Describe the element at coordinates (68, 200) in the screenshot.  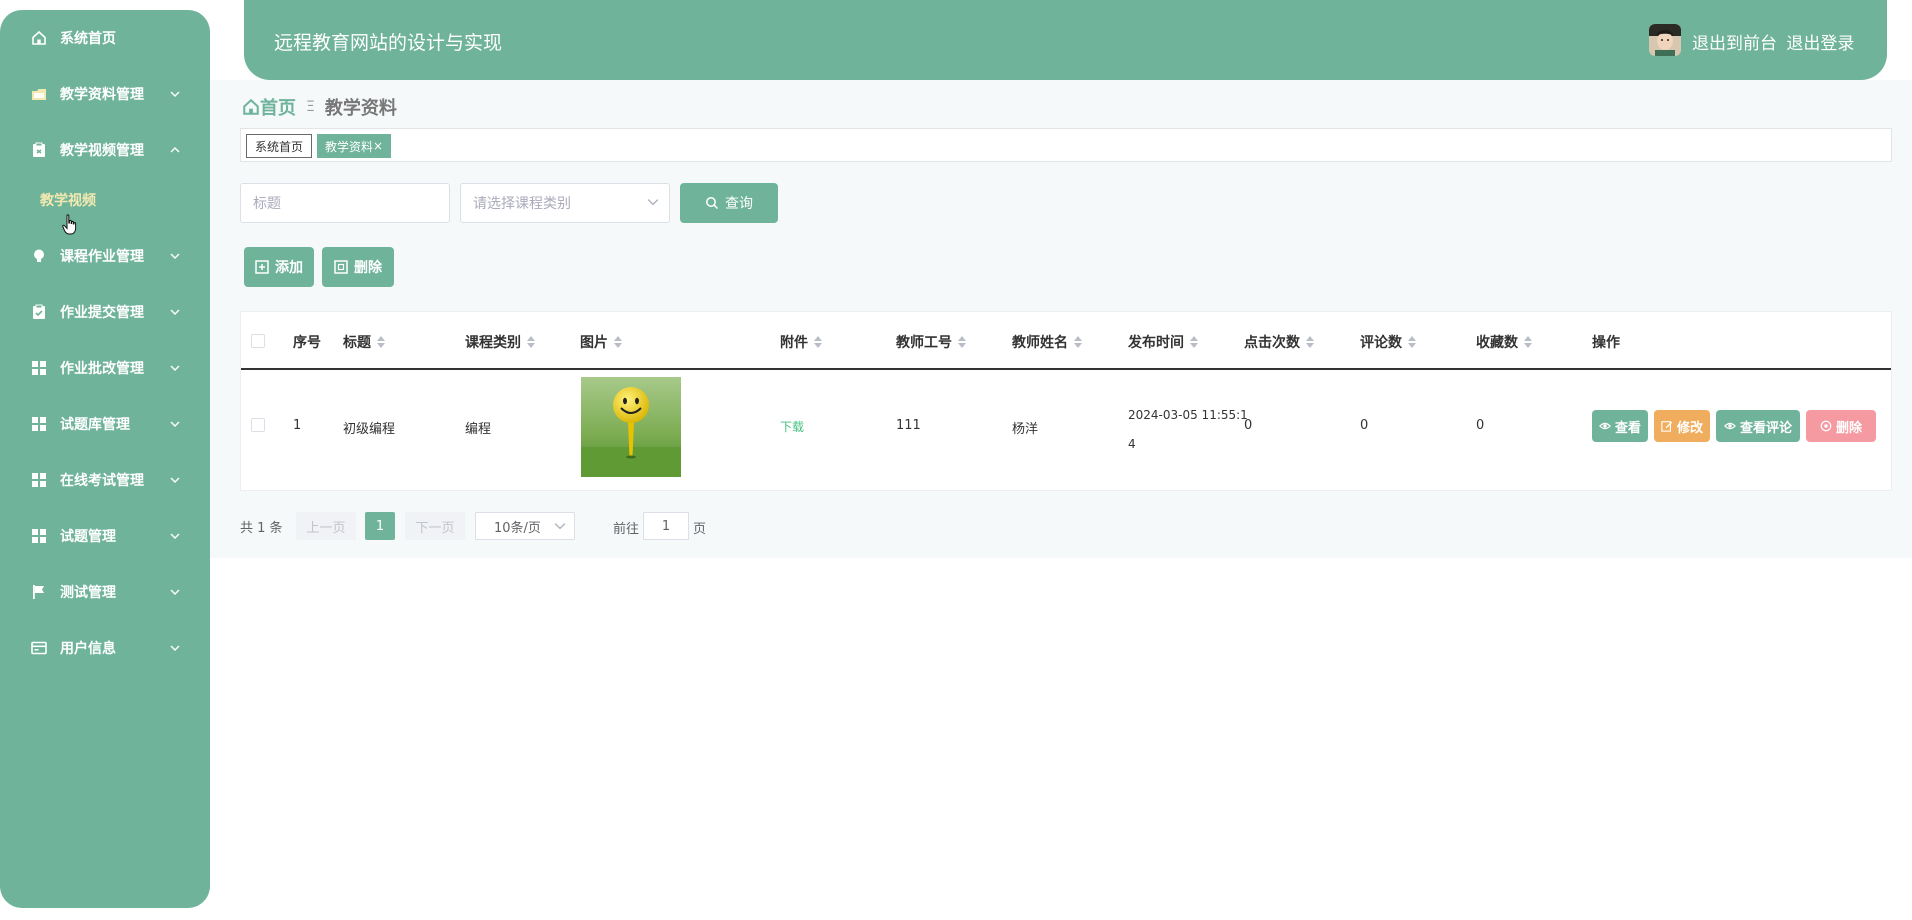
I see `sidebar-subitem-teaching-video: 教学视频` at that location.